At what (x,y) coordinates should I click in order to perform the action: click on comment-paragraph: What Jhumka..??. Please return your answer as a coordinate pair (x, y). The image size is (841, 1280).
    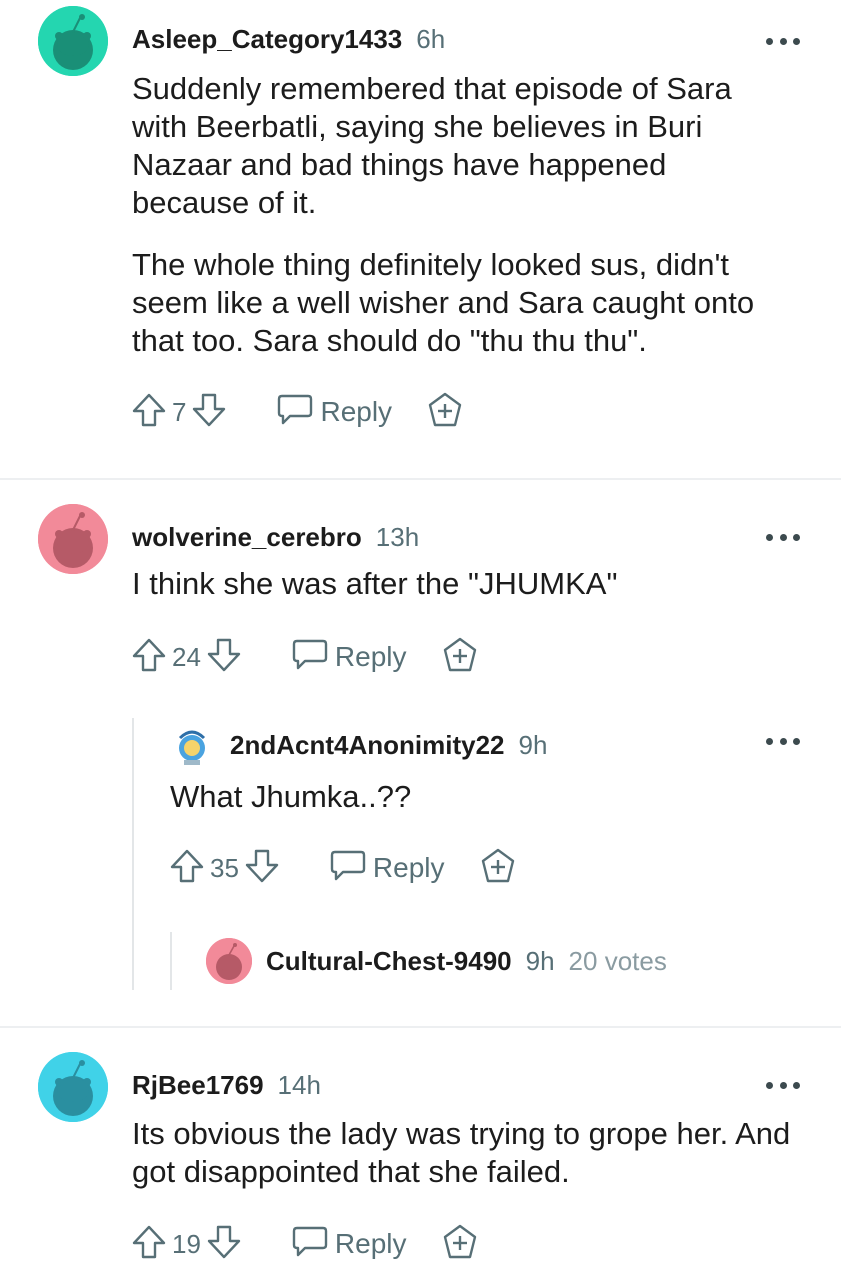
    Looking at the image, I should click on (291, 796).